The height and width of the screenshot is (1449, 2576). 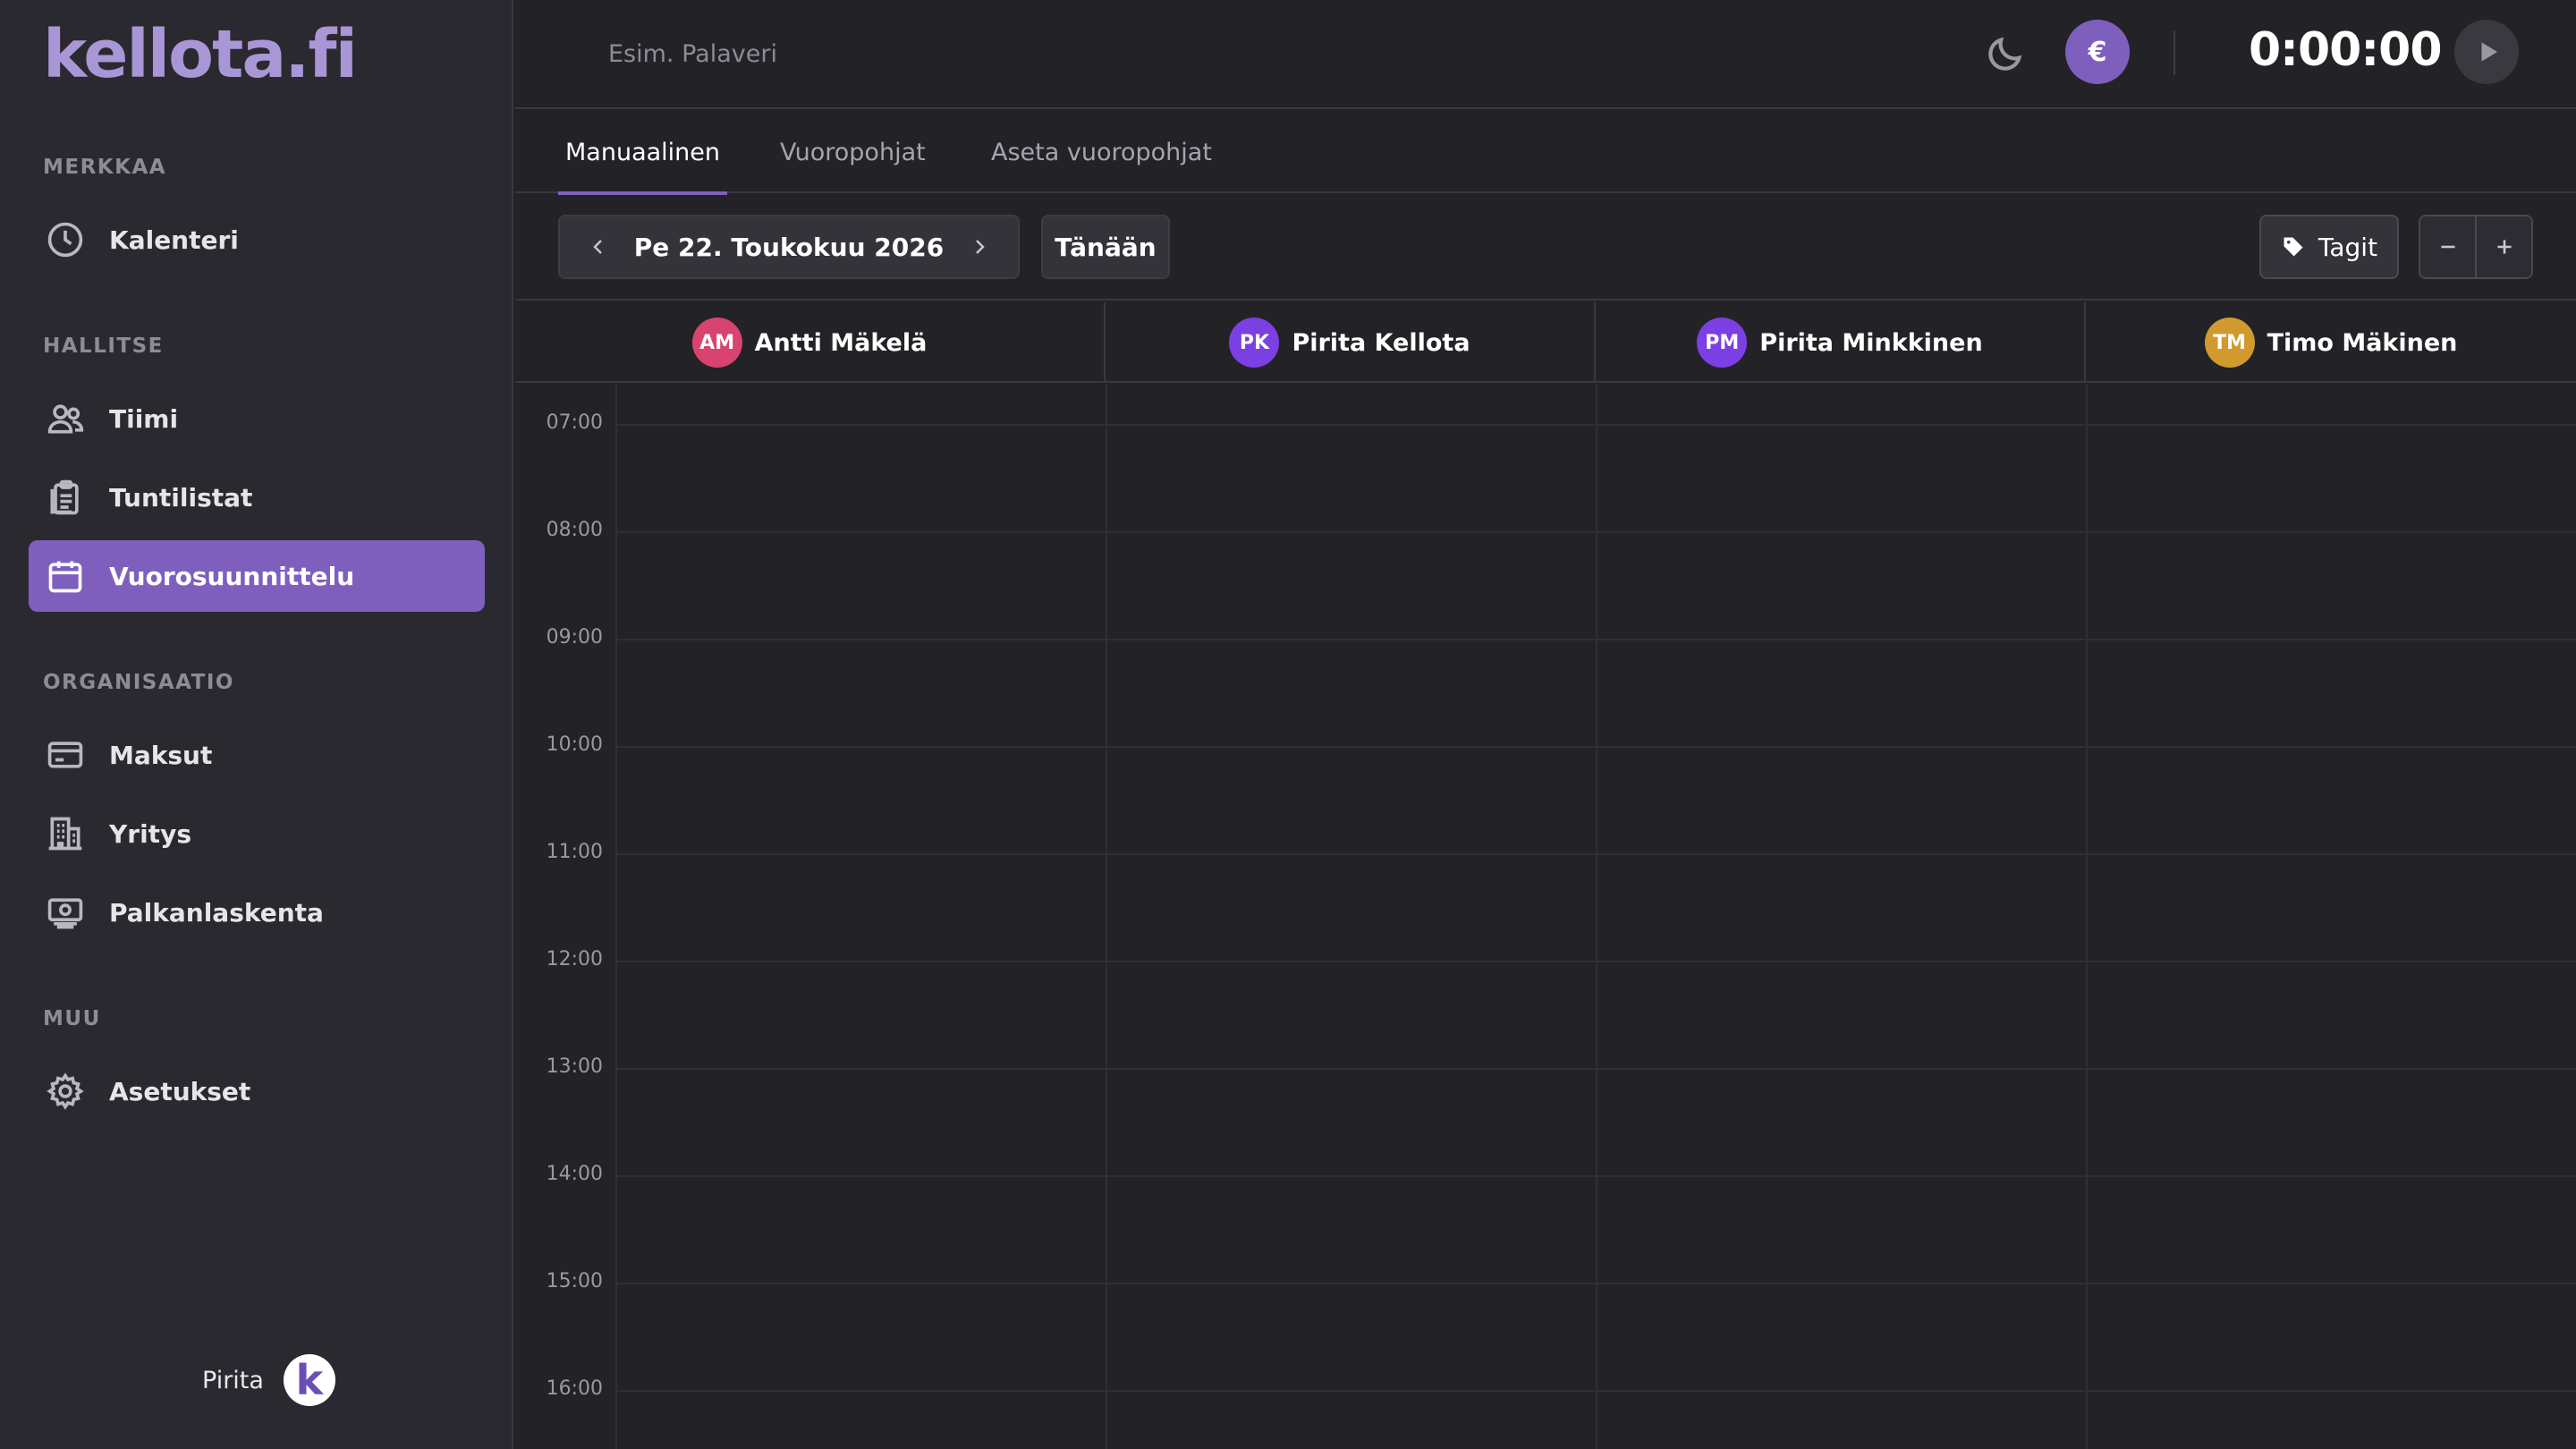 What do you see at coordinates (574, 744) in the screenshot?
I see `time-label: 10:00` at bounding box center [574, 744].